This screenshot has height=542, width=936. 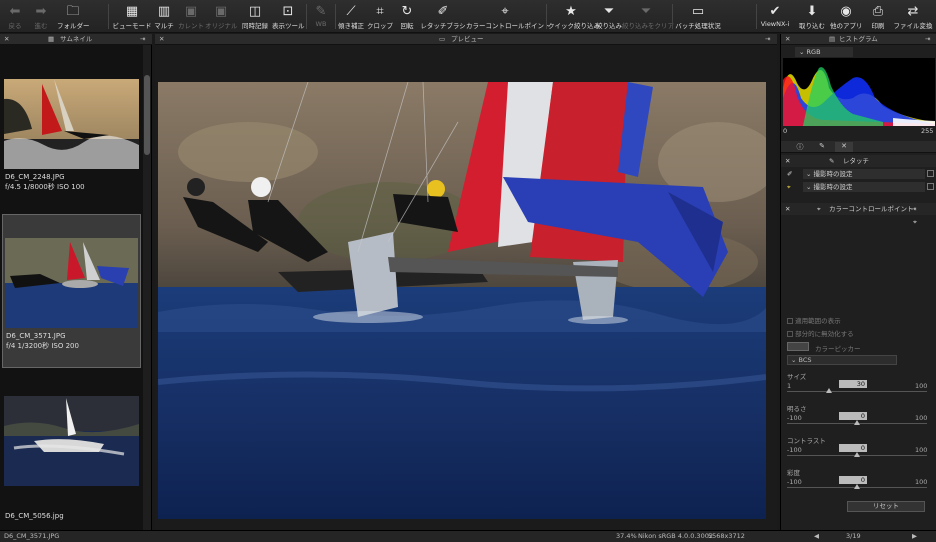 I want to click on palette-tabs: ⓘ ✎ ✕, so click(x=858, y=147).